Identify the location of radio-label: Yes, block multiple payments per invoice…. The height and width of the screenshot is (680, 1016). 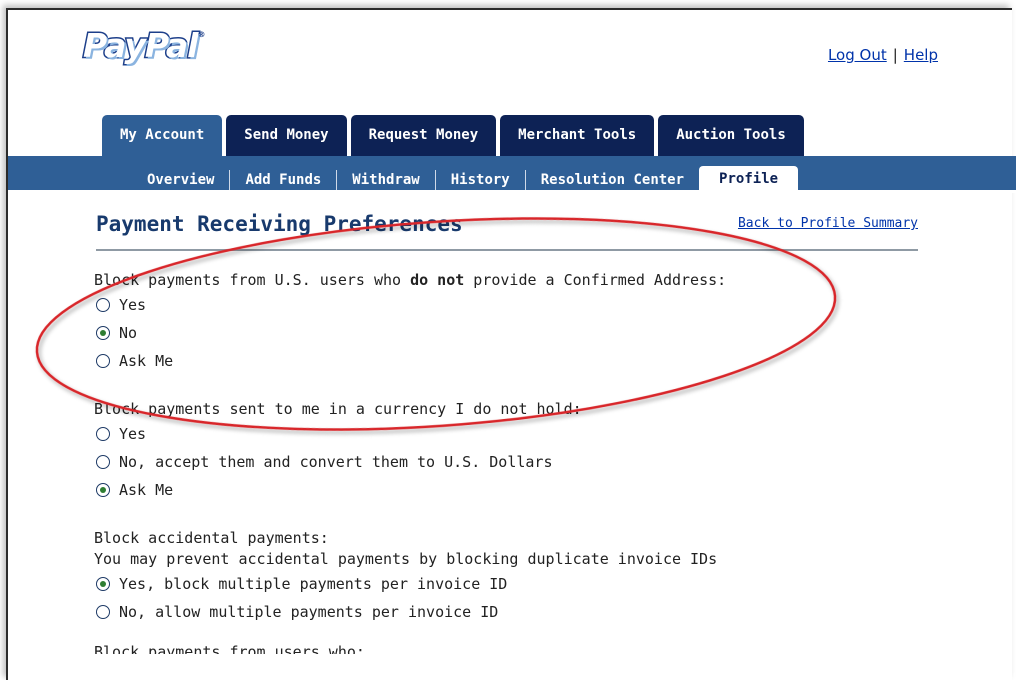
(313, 583).